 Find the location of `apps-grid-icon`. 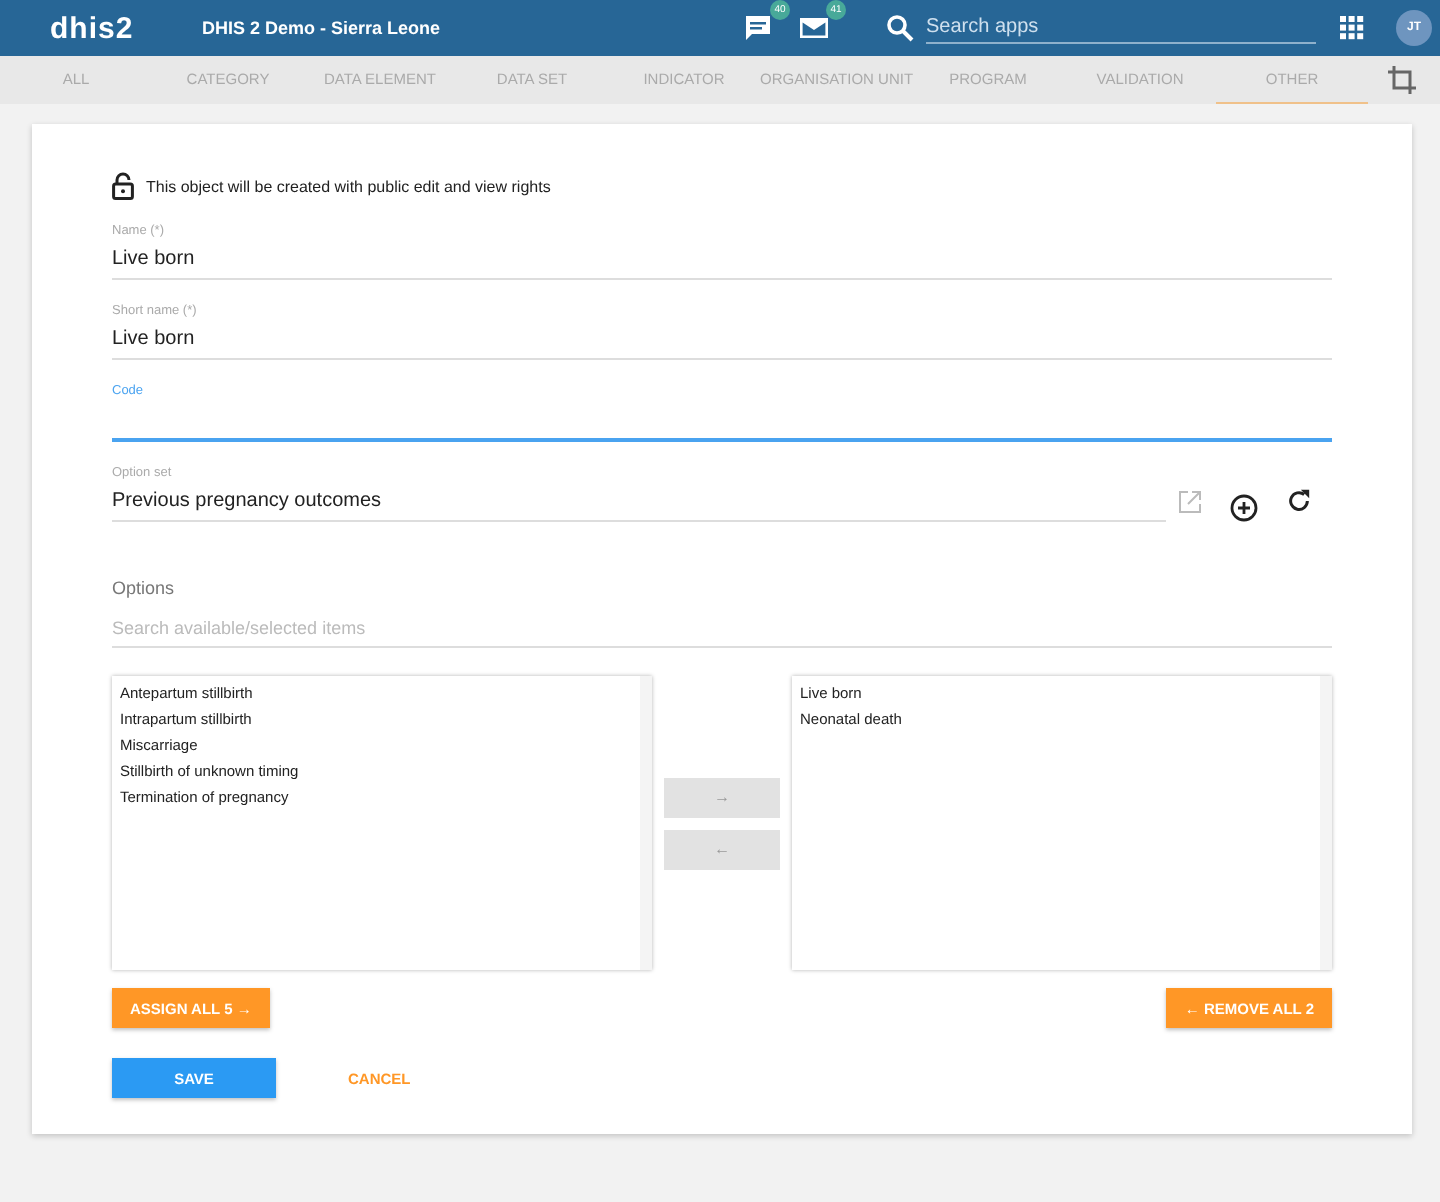

apps-grid-icon is located at coordinates (1352, 28).